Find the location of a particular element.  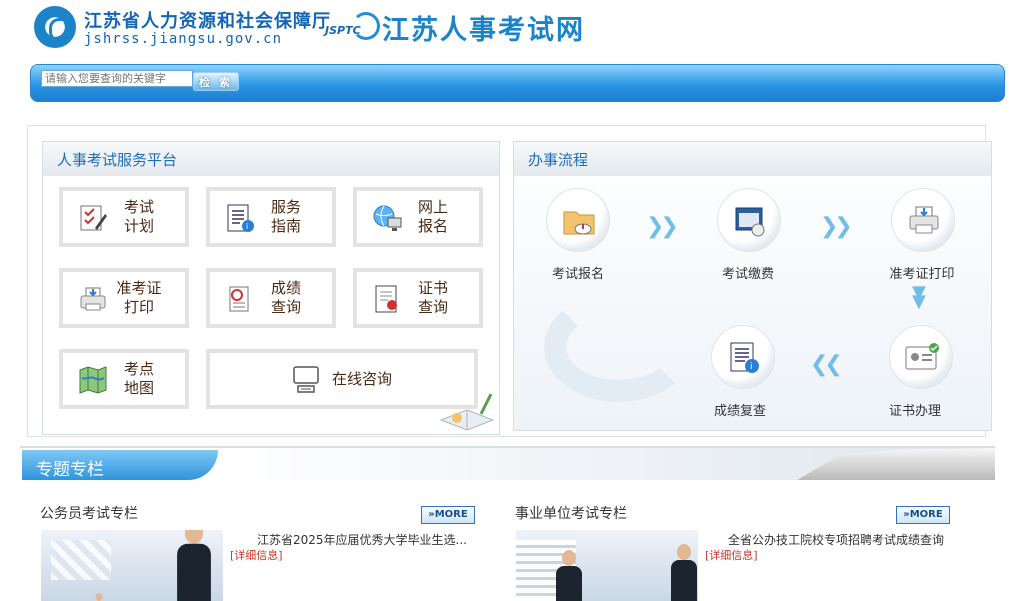

service-panel-header: 人事考试服务平台 is located at coordinates (271, 159).